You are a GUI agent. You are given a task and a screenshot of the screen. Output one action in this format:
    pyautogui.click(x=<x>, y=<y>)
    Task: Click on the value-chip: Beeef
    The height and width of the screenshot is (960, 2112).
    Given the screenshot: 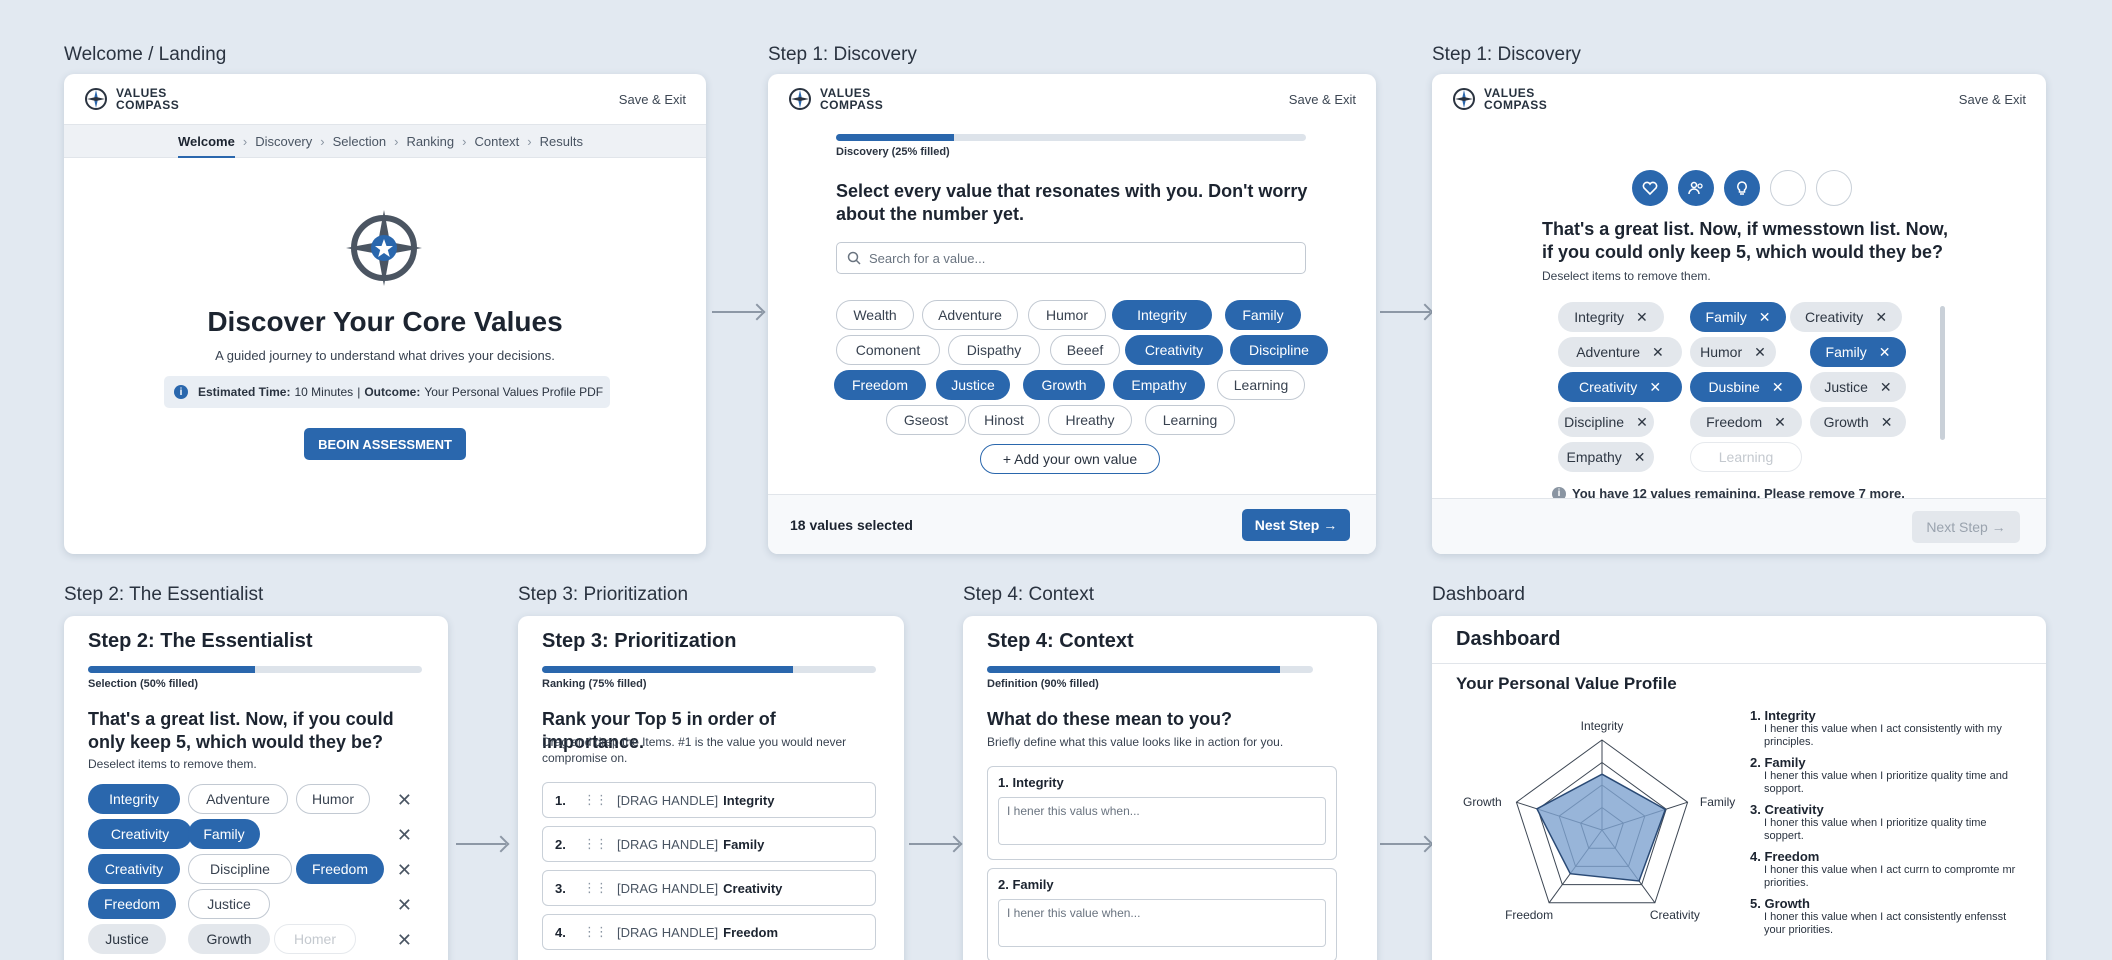 What is the action you would take?
    pyautogui.click(x=1085, y=350)
    